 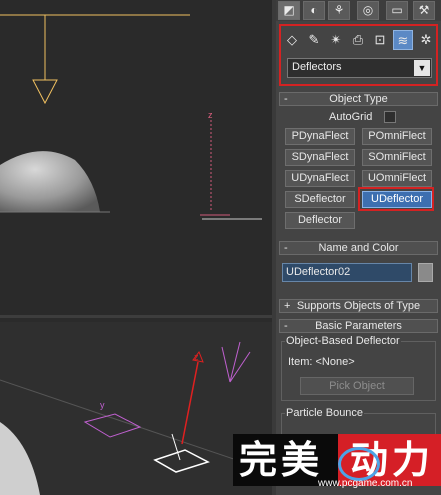 I want to click on purple-helper-plane, so click(x=112, y=425).